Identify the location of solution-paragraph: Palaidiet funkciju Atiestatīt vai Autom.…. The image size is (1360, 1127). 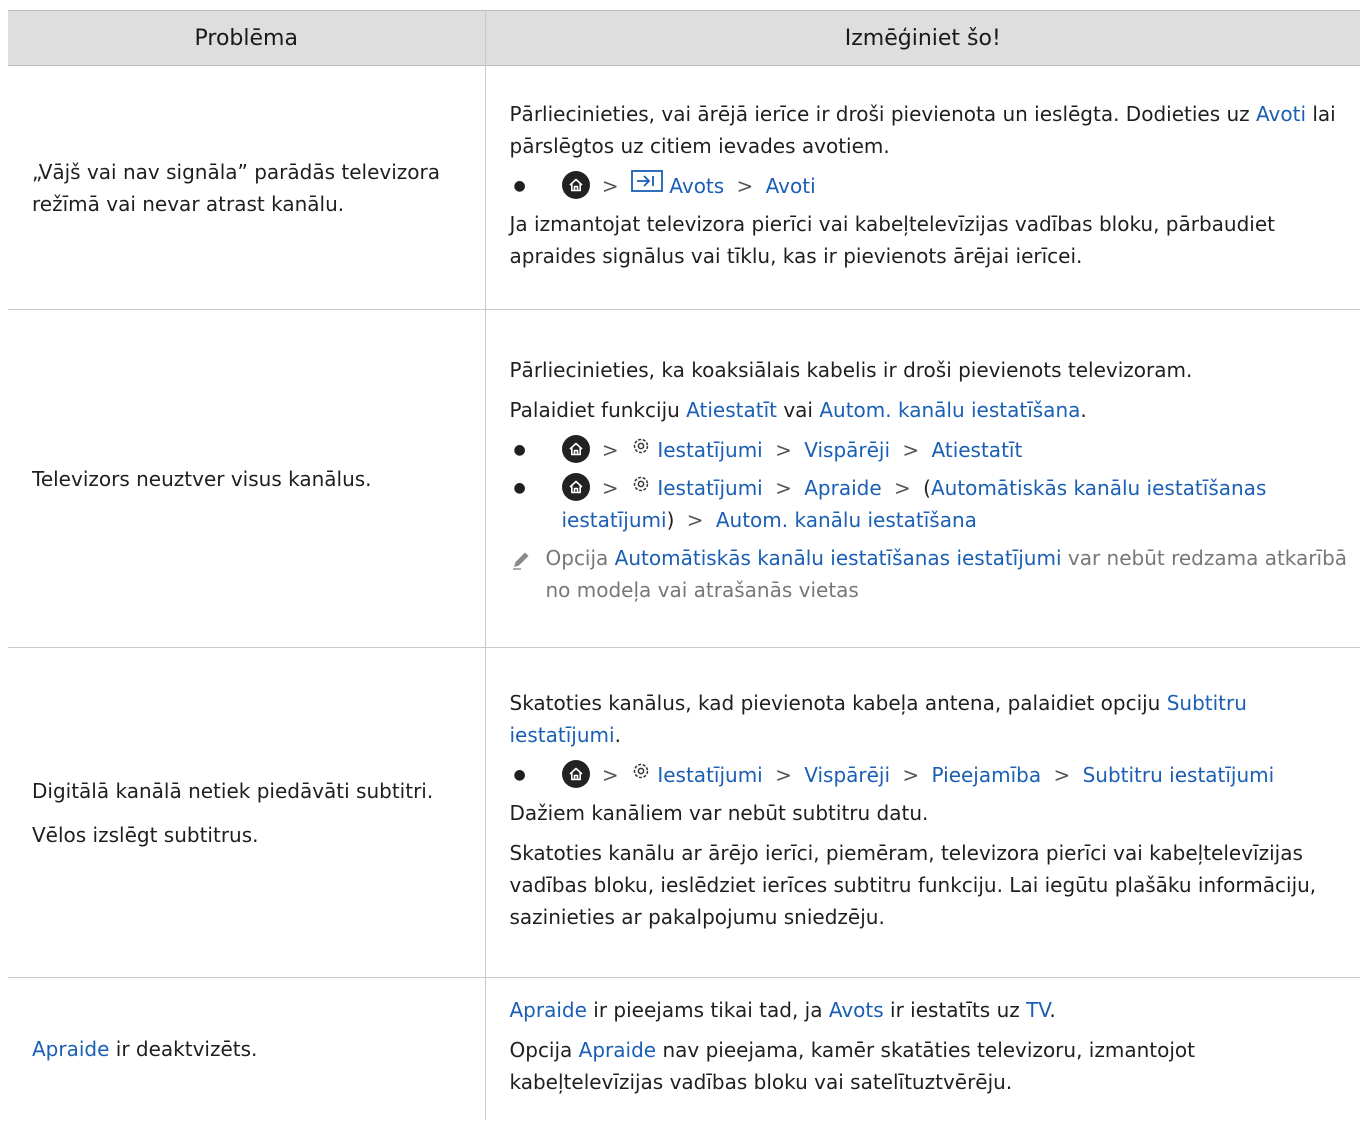
(929, 410).